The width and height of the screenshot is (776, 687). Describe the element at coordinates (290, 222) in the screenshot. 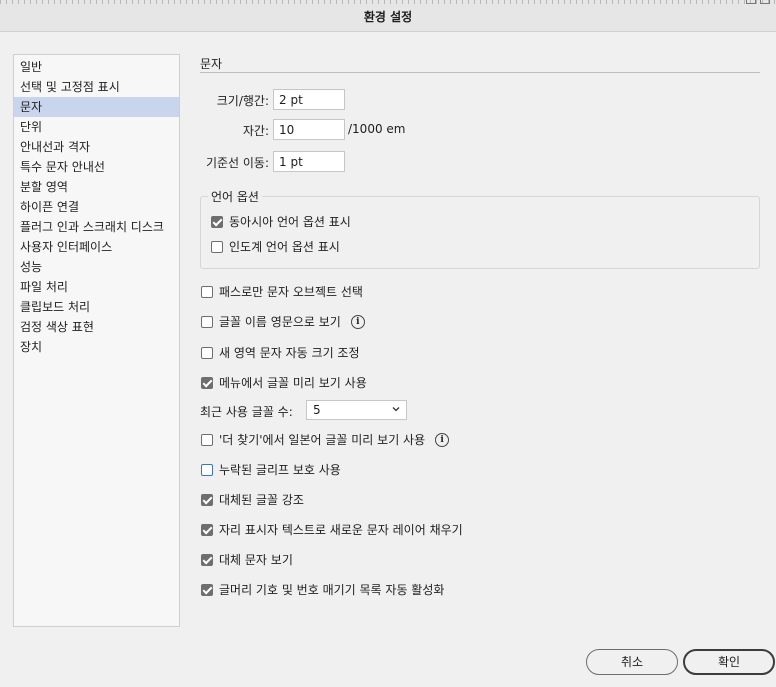

I see `east-asian-label: 동아시아 언어 옵션 표시` at that location.